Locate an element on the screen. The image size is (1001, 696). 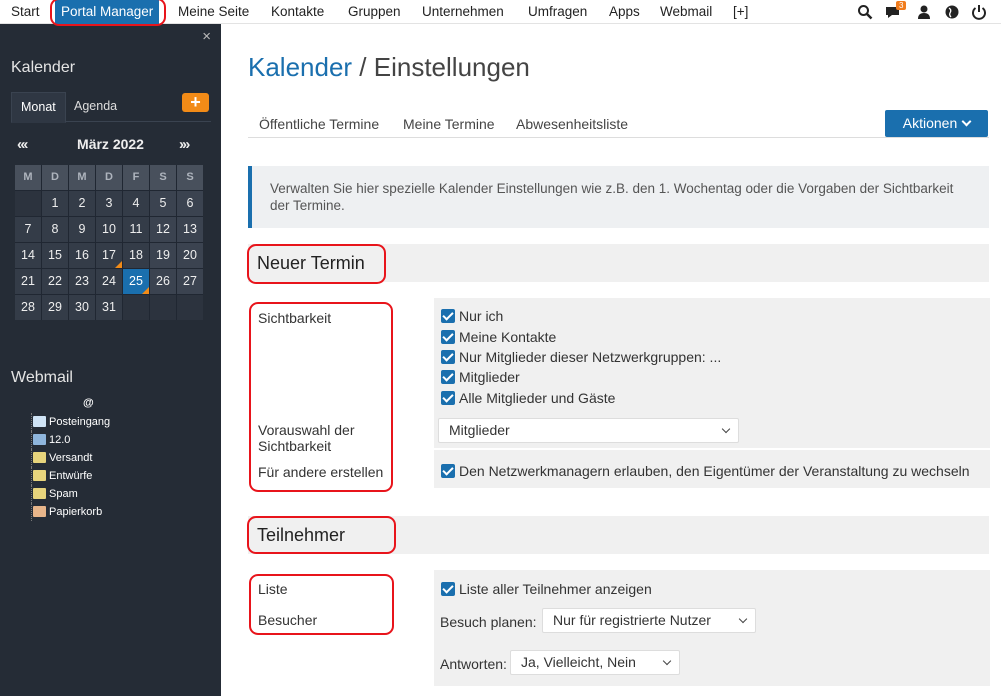
calendar-day-17: 17 is located at coordinates (109, 255).